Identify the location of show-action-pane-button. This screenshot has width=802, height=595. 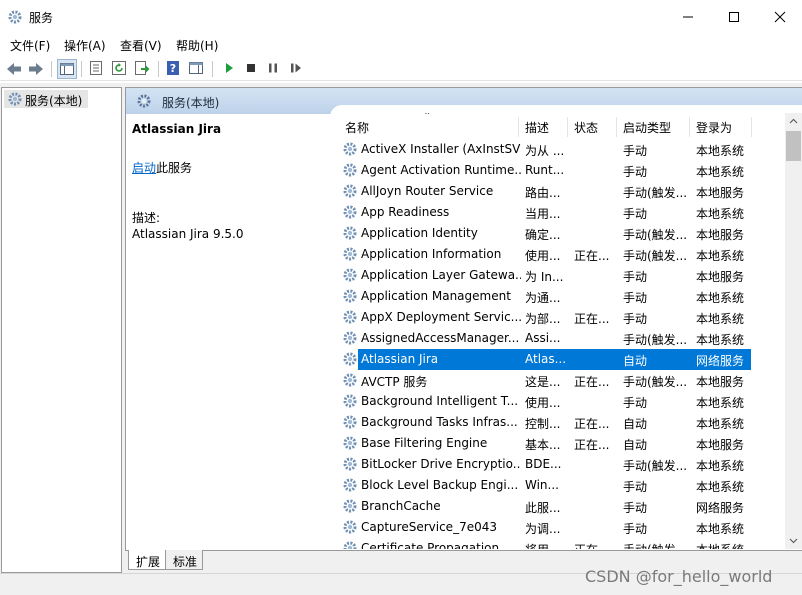
(197, 69).